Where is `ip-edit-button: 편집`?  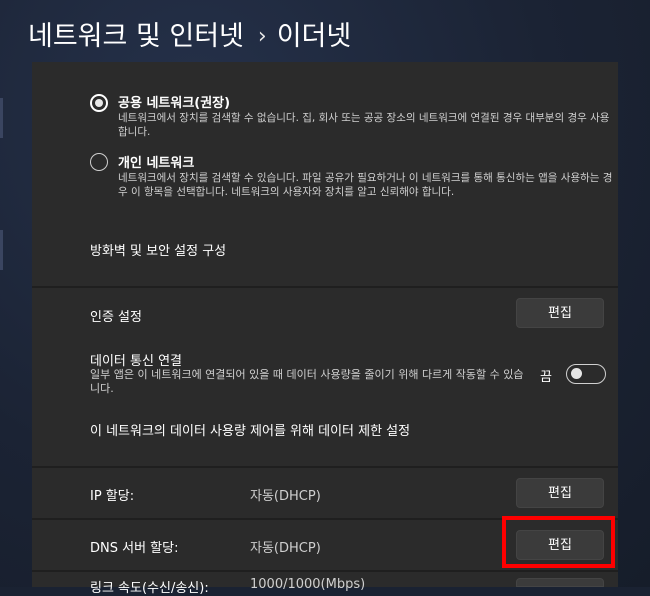 ip-edit-button: 편집 is located at coordinates (560, 493).